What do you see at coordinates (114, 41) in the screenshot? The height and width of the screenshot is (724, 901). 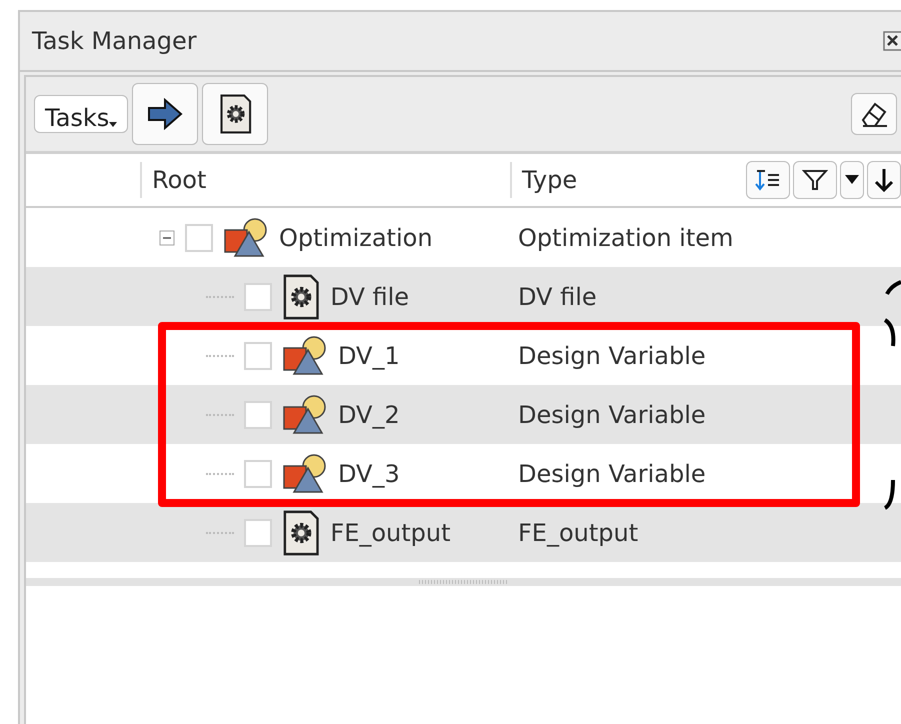 I see `window-title: Task Manager` at bounding box center [114, 41].